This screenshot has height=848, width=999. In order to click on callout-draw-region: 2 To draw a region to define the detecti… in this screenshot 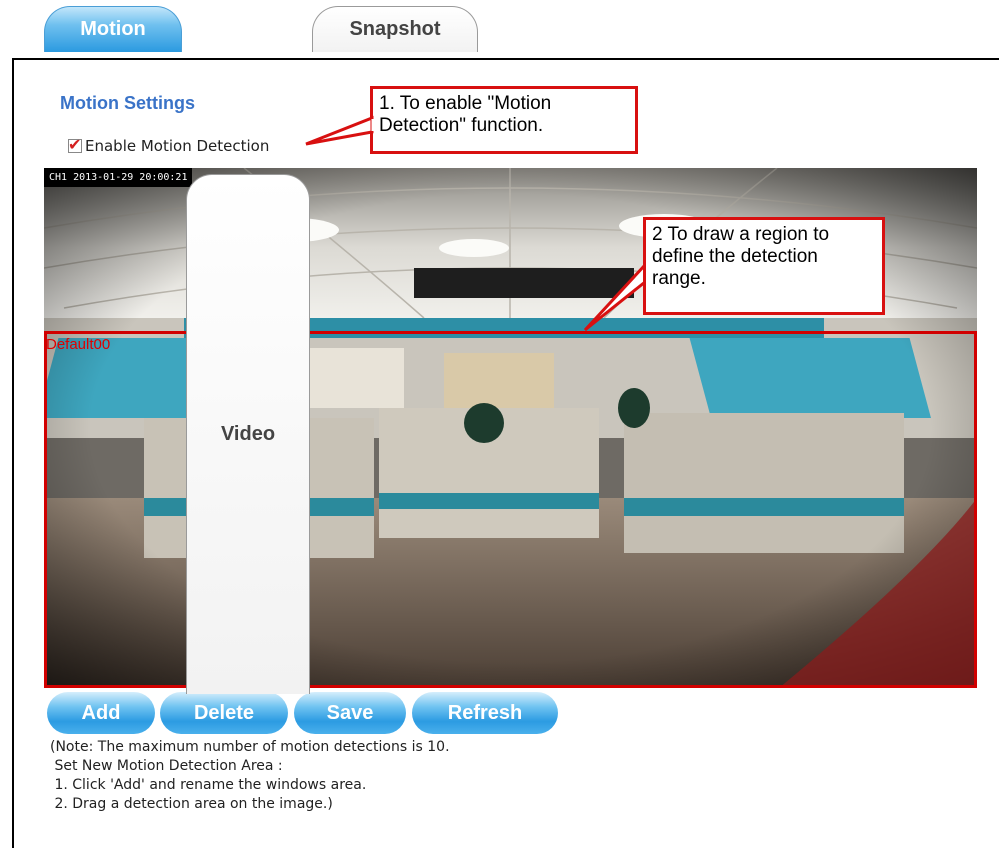, I will do `click(764, 266)`.